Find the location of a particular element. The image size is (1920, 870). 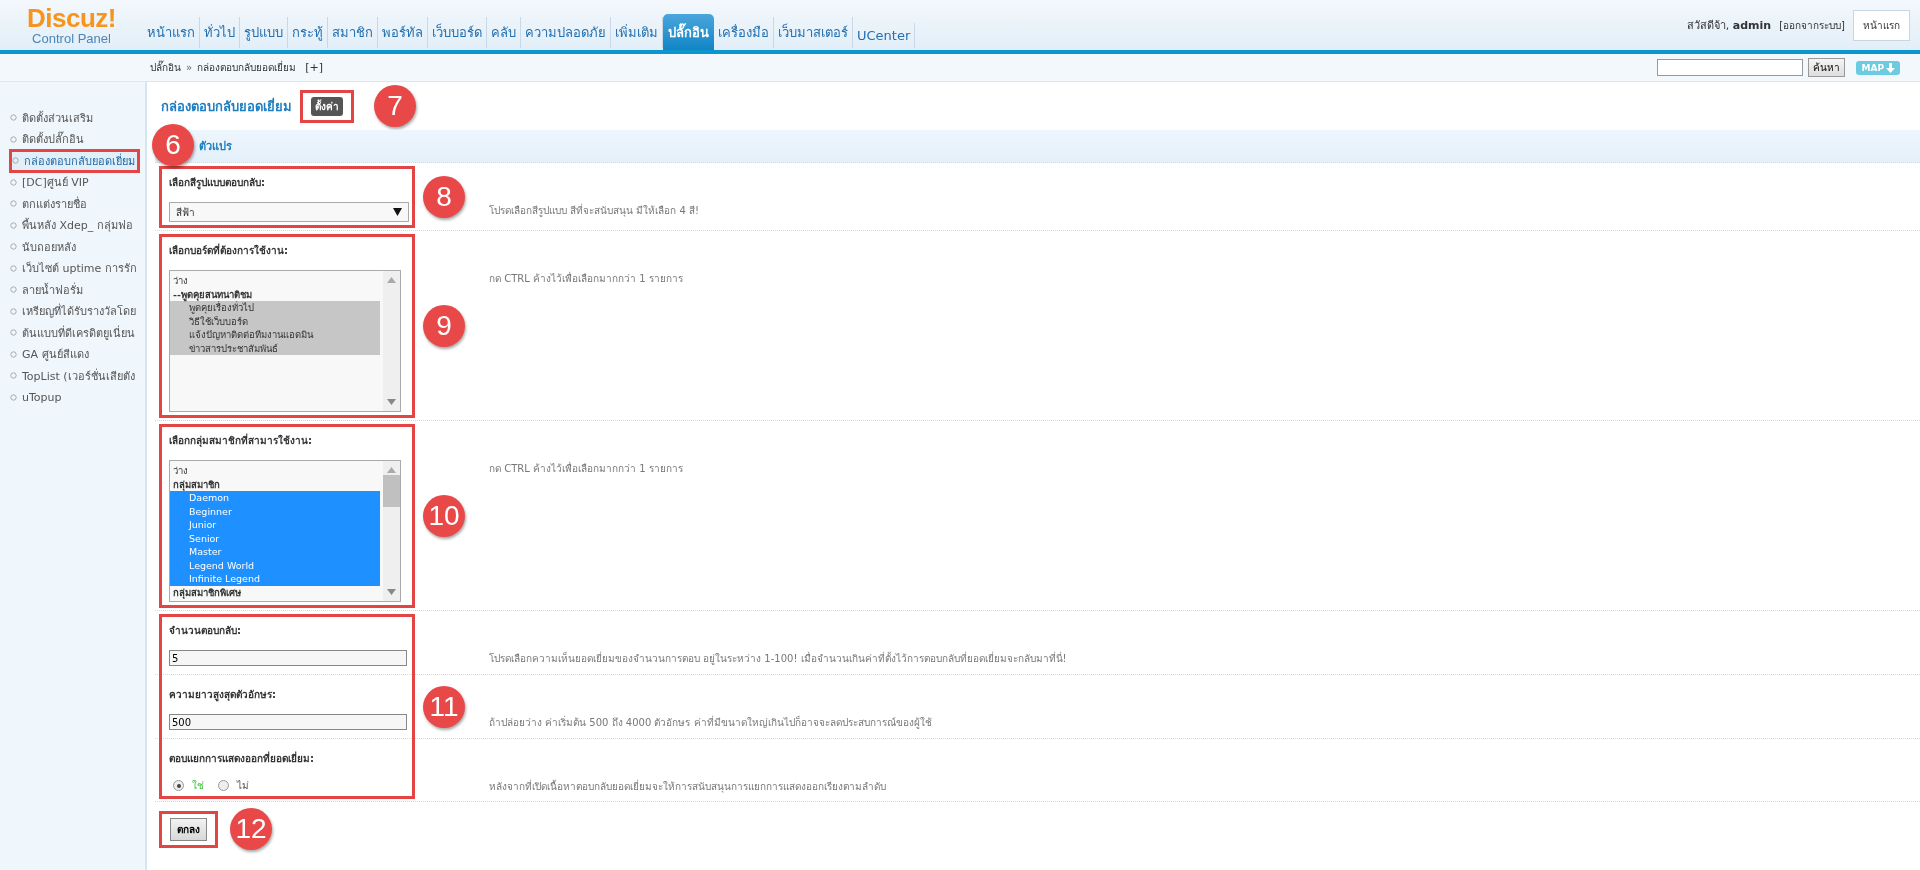

nav-tab: รูปแบบ is located at coordinates (264, 32).